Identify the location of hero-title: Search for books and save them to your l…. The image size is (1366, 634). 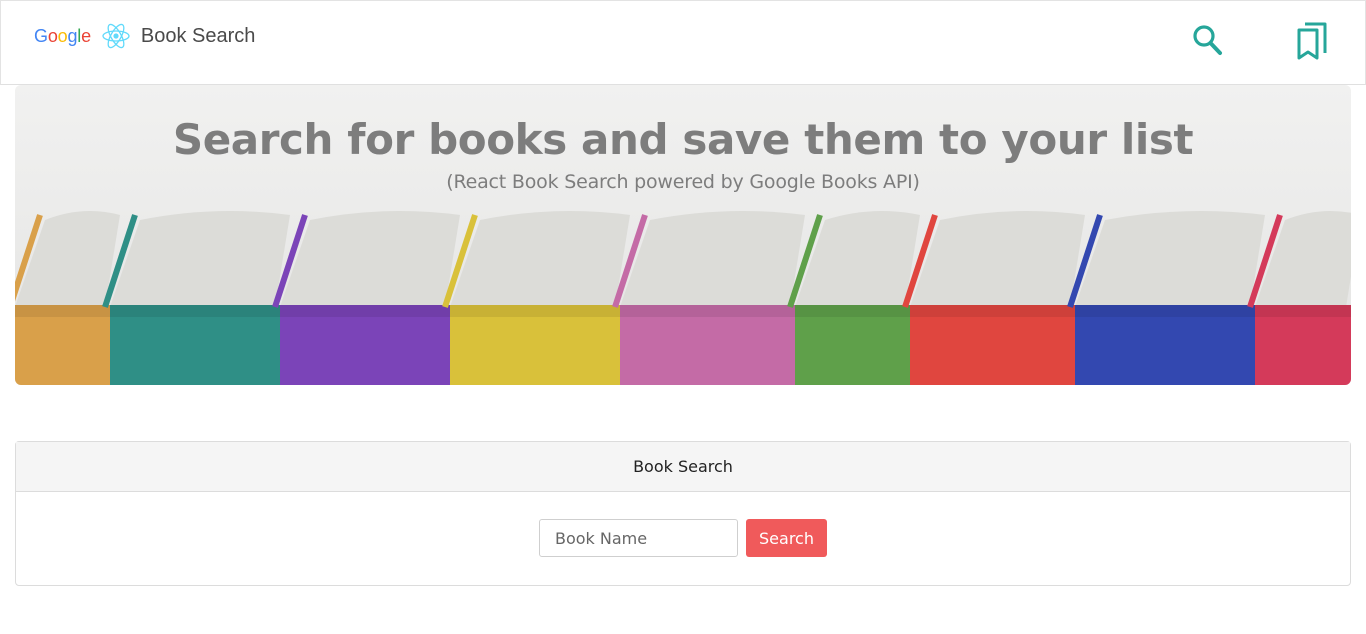
(683, 139).